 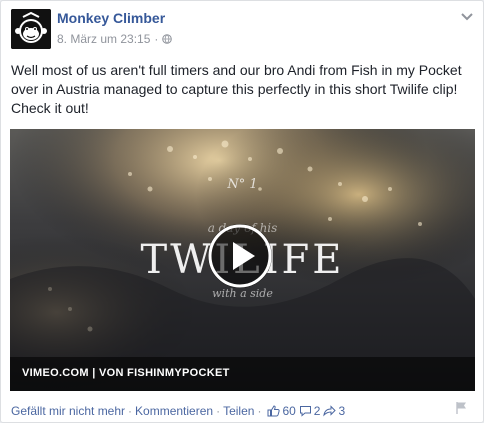 What do you see at coordinates (111, 18) in the screenshot?
I see `author-name: Monkey Climber` at bounding box center [111, 18].